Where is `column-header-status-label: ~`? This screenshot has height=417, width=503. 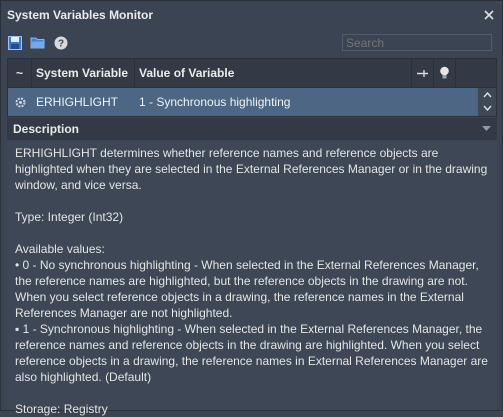 column-header-status-label: ~ is located at coordinates (19, 73).